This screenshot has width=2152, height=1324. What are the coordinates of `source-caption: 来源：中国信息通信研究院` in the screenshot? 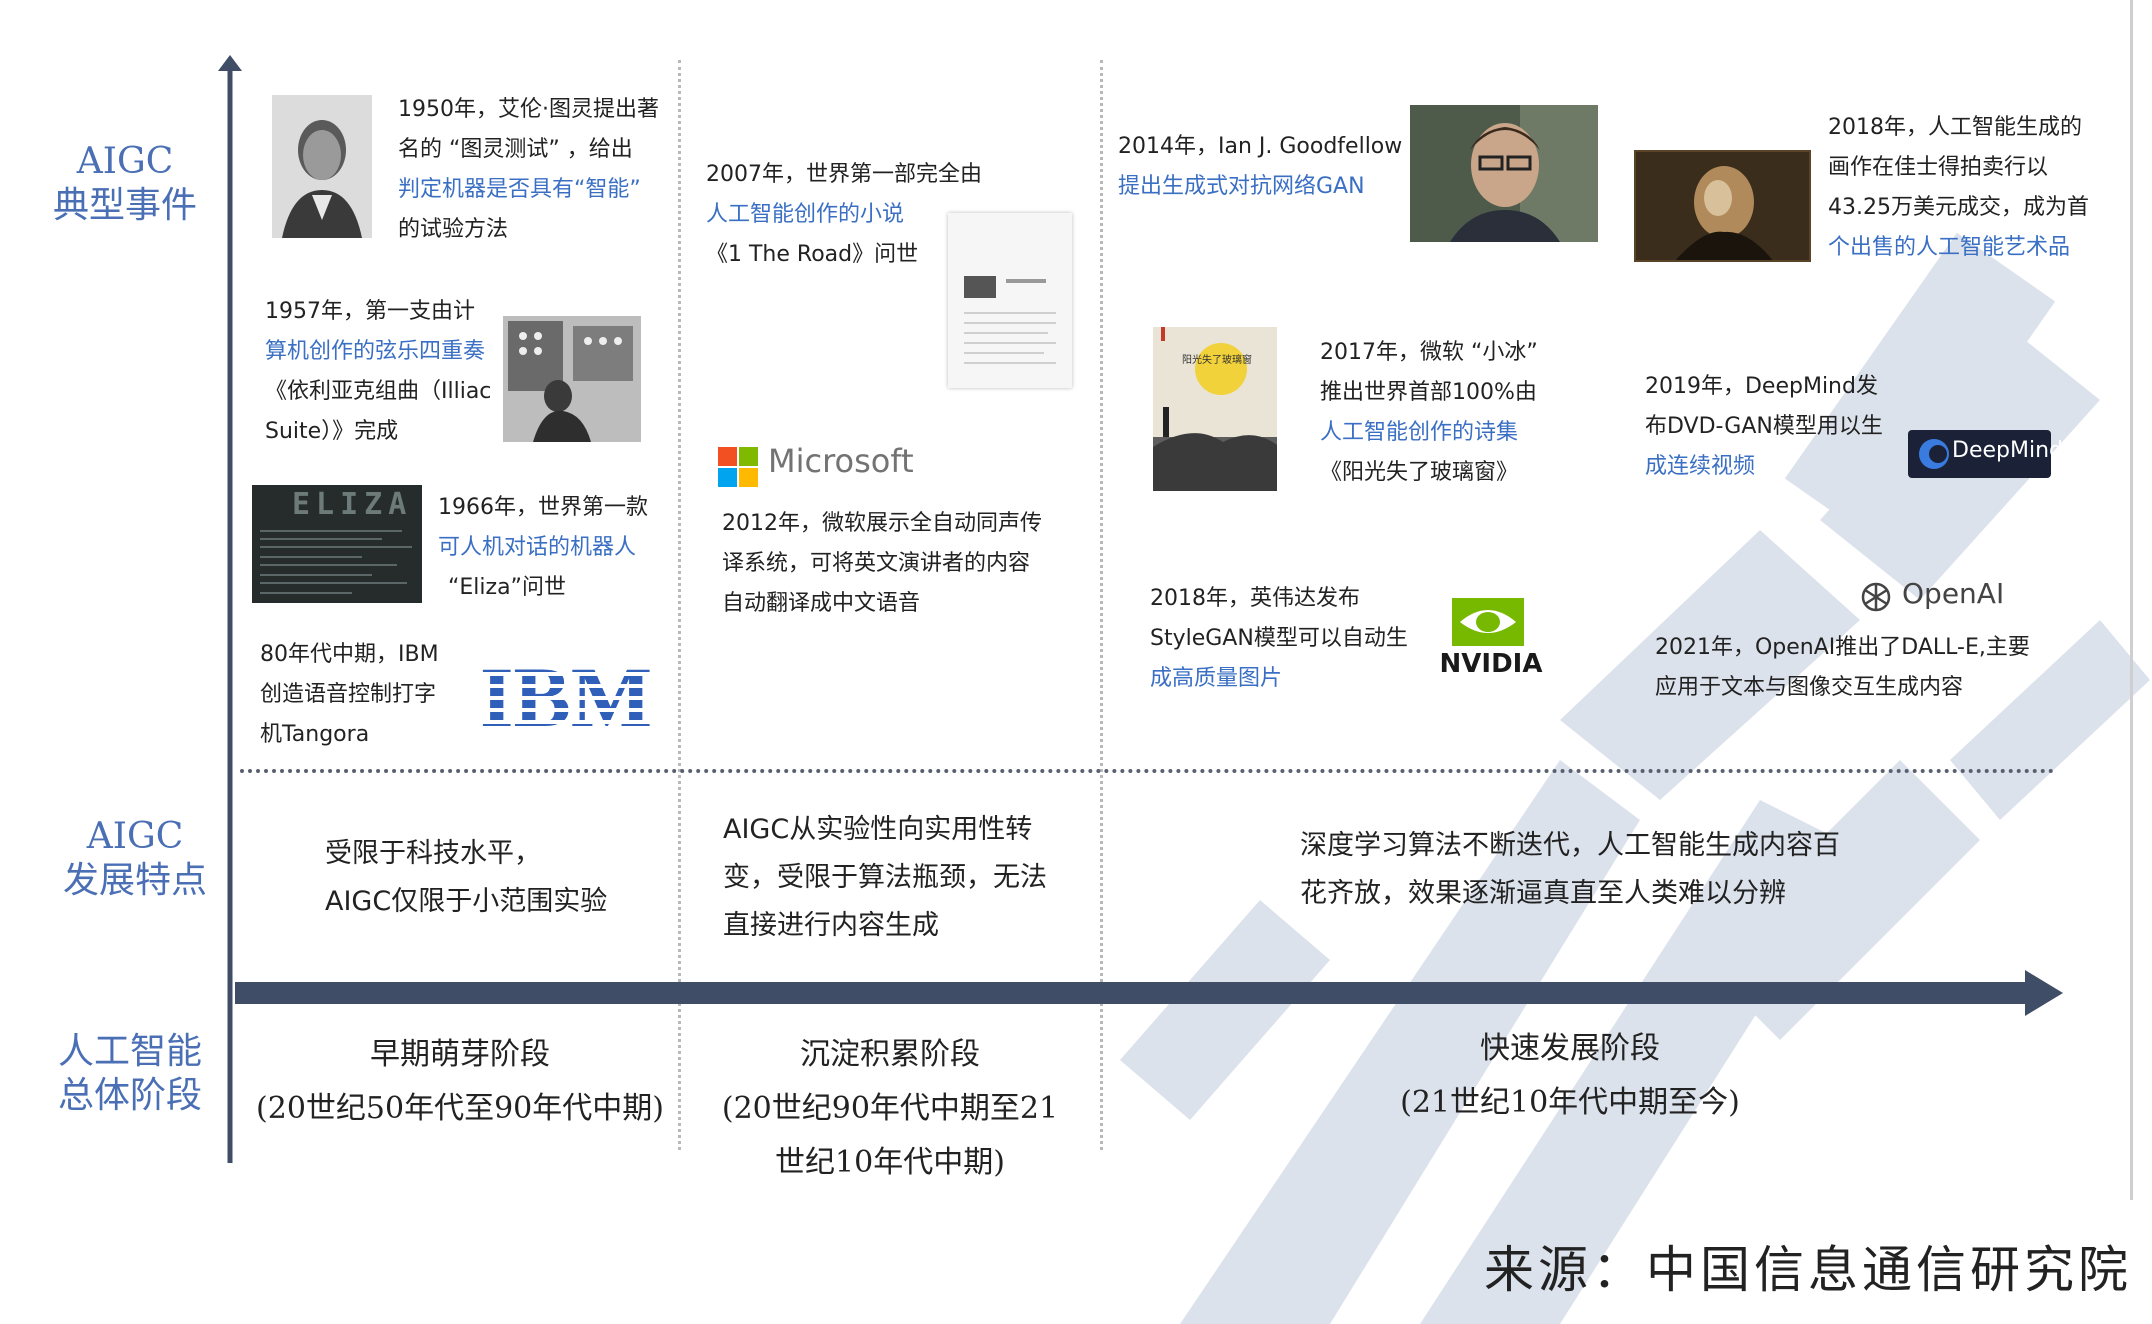 It's located at (1808, 1270).